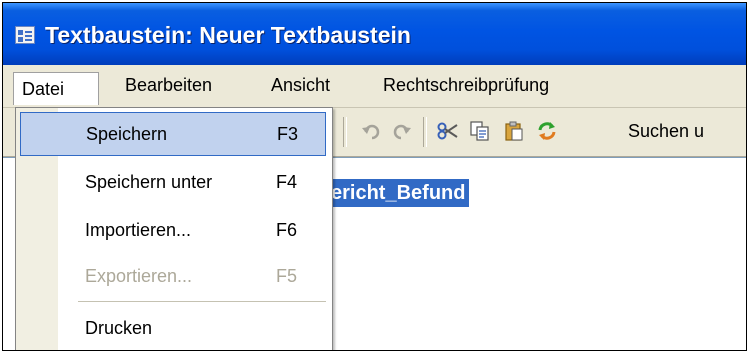  Describe the element at coordinates (173, 328) in the screenshot. I see `menu-item-drucken: Drucken` at that location.